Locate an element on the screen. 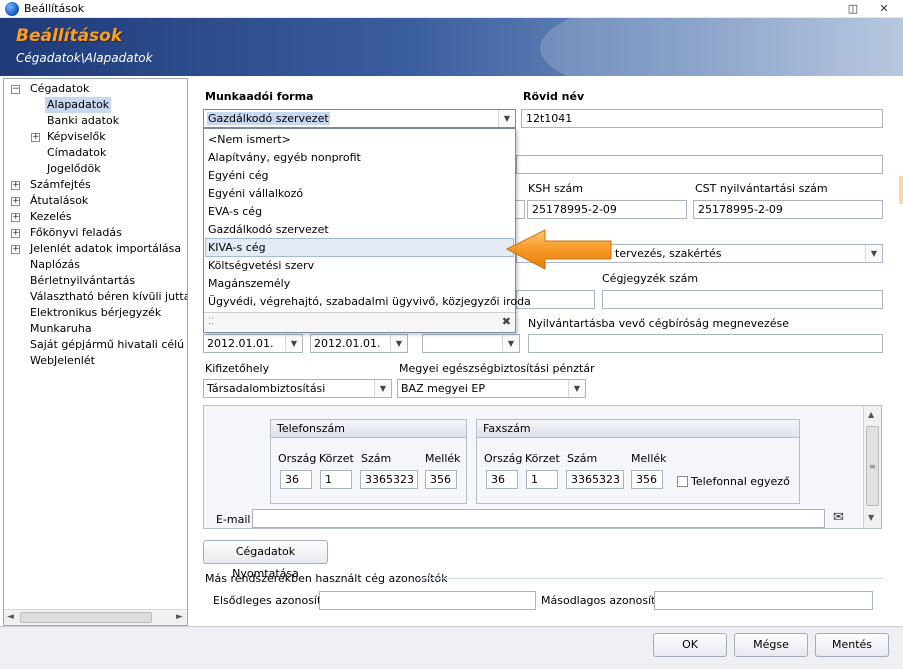 This screenshot has height=669, width=903. tree-item-label: Bérletnyilvántartás is located at coordinates (83, 280).